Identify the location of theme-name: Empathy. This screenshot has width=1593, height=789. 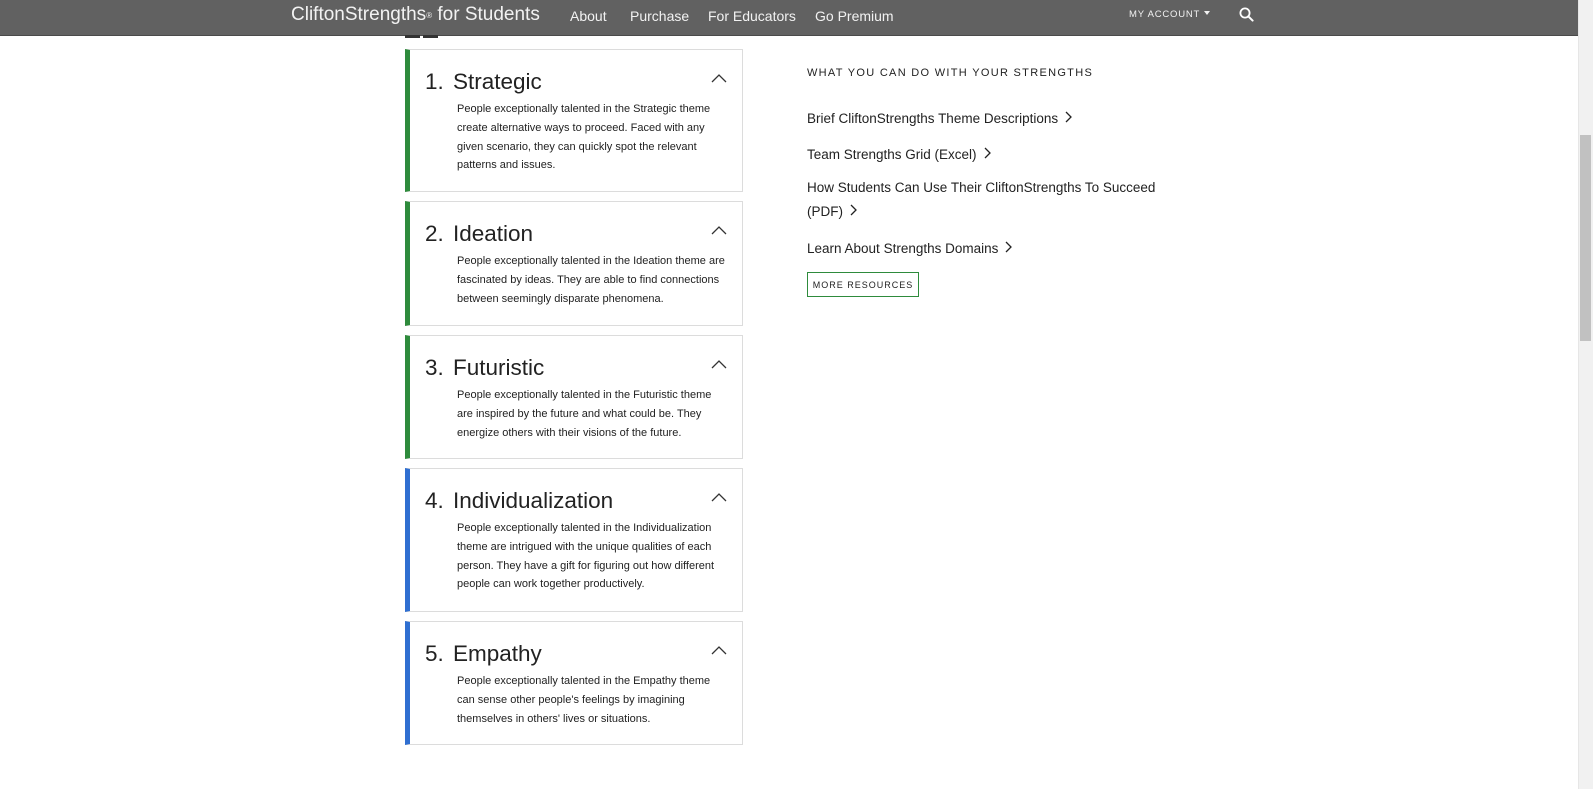
(497, 653).